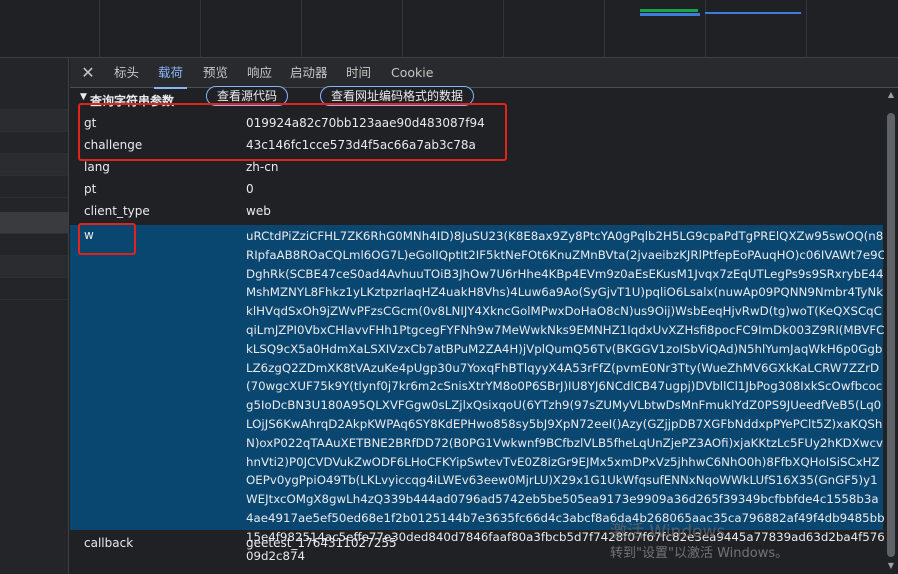 The height and width of the screenshot is (574, 898). I want to click on horizontal-scroll-area, so click(476, 570).